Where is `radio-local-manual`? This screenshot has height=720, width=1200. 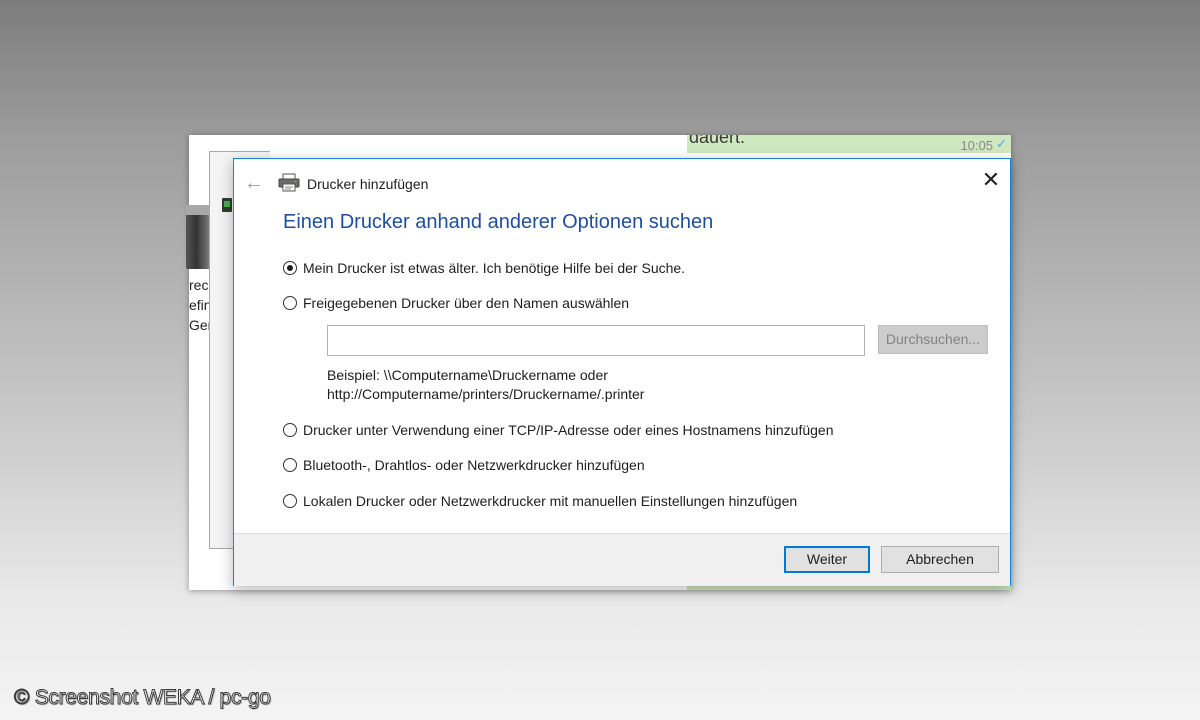
radio-local-manual is located at coordinates (290, 501).